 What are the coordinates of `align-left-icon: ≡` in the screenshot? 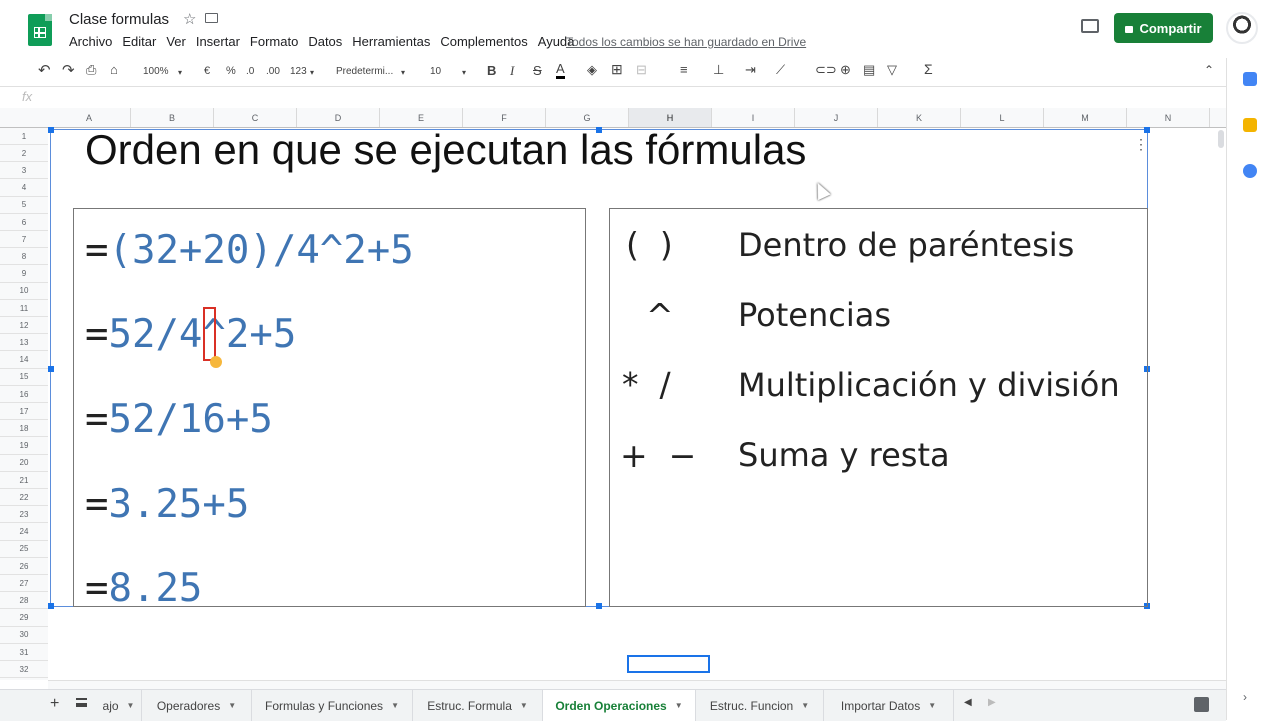 It's located at (684, 69).